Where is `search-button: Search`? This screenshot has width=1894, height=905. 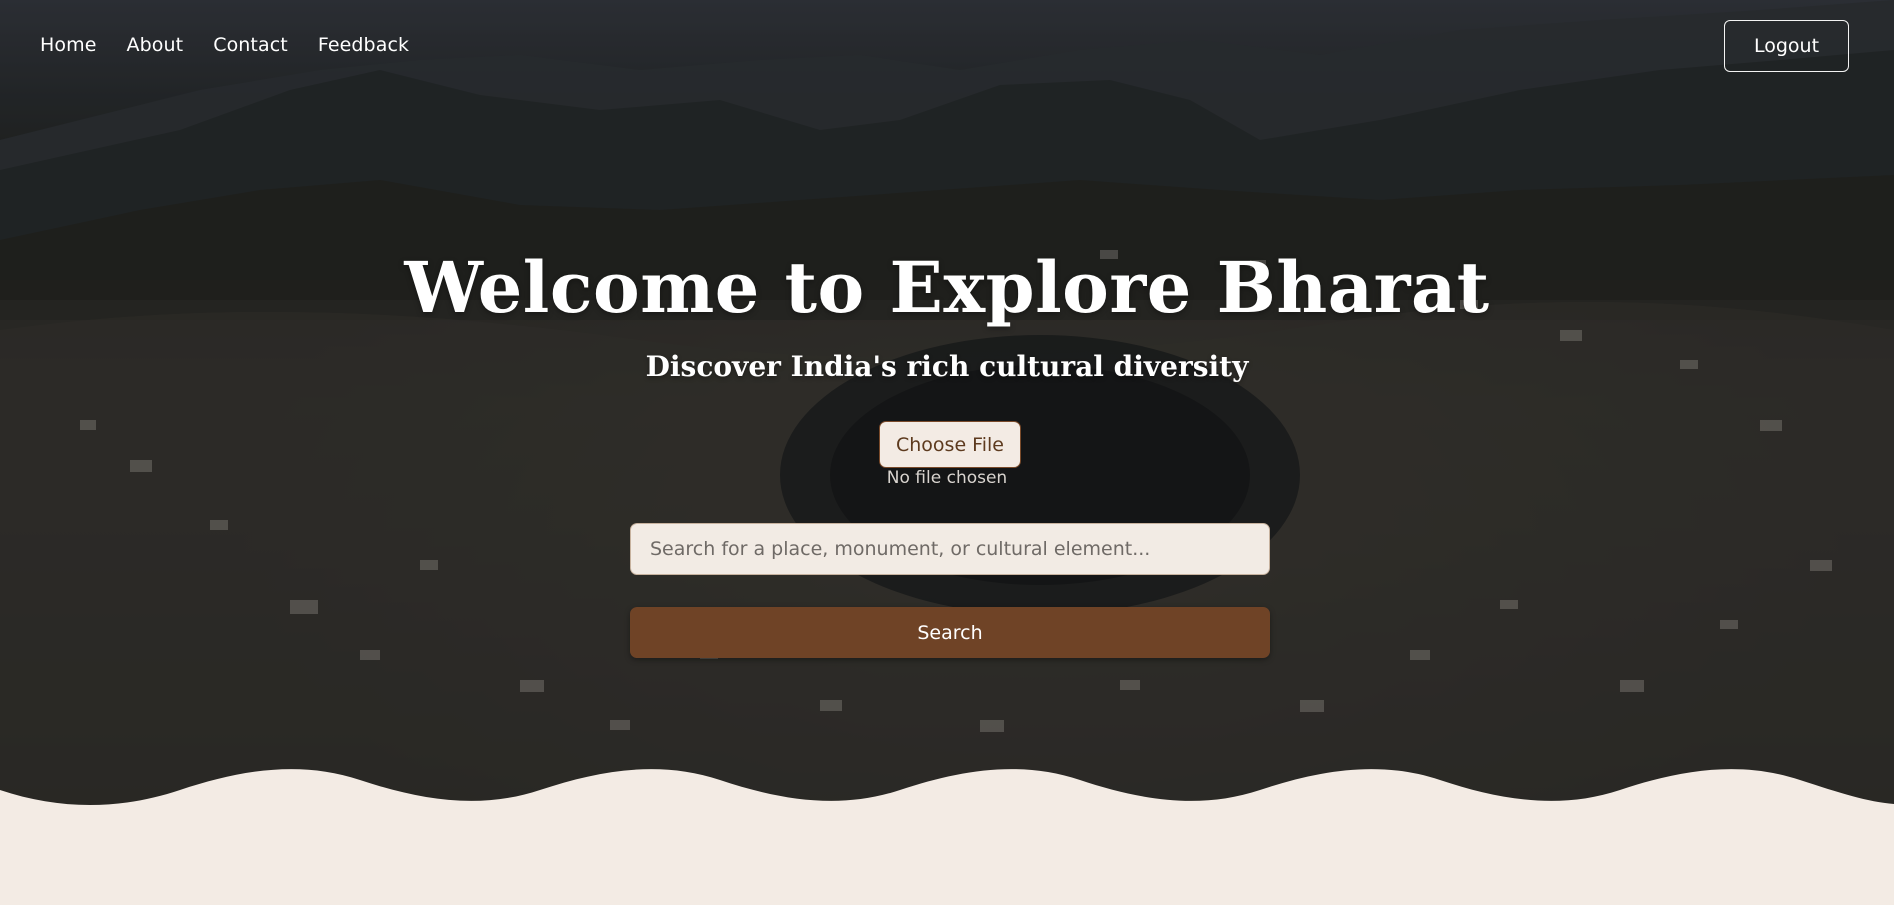 search-button: Search is located at coordinates (950, 632).